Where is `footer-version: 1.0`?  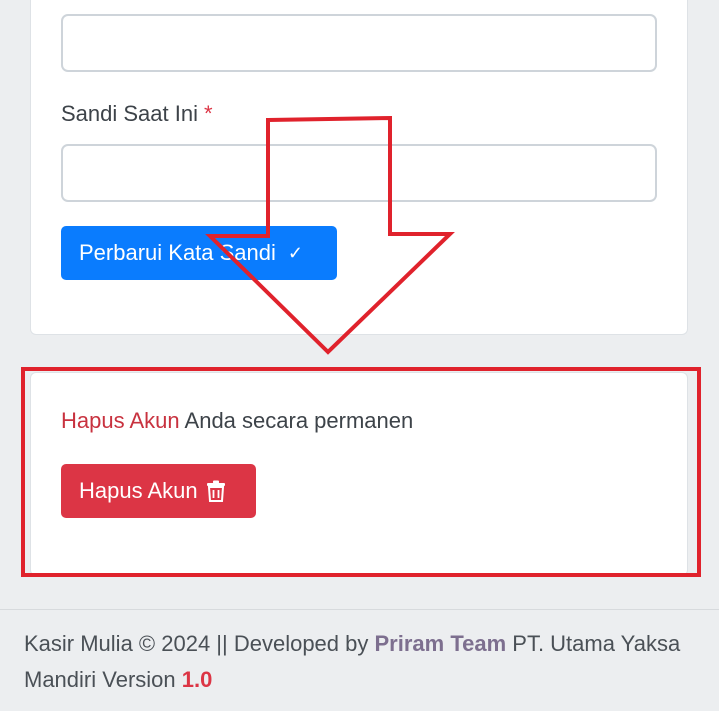 footer-version: 1.0 is located at coordinates (197, 679).